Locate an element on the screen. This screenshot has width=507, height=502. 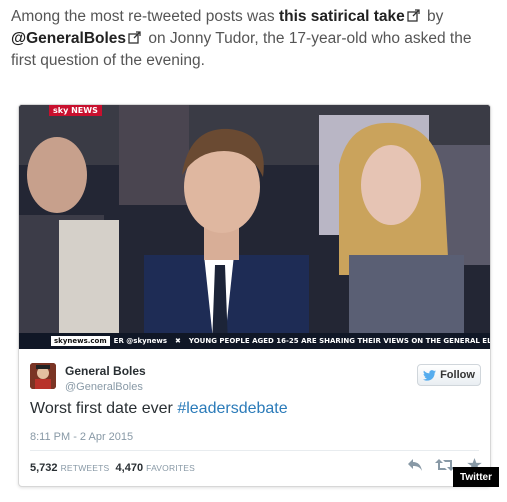
tweet-timestamp: 8:11 PM - 2 Apr 2015 is located at coordinates (81, 437).